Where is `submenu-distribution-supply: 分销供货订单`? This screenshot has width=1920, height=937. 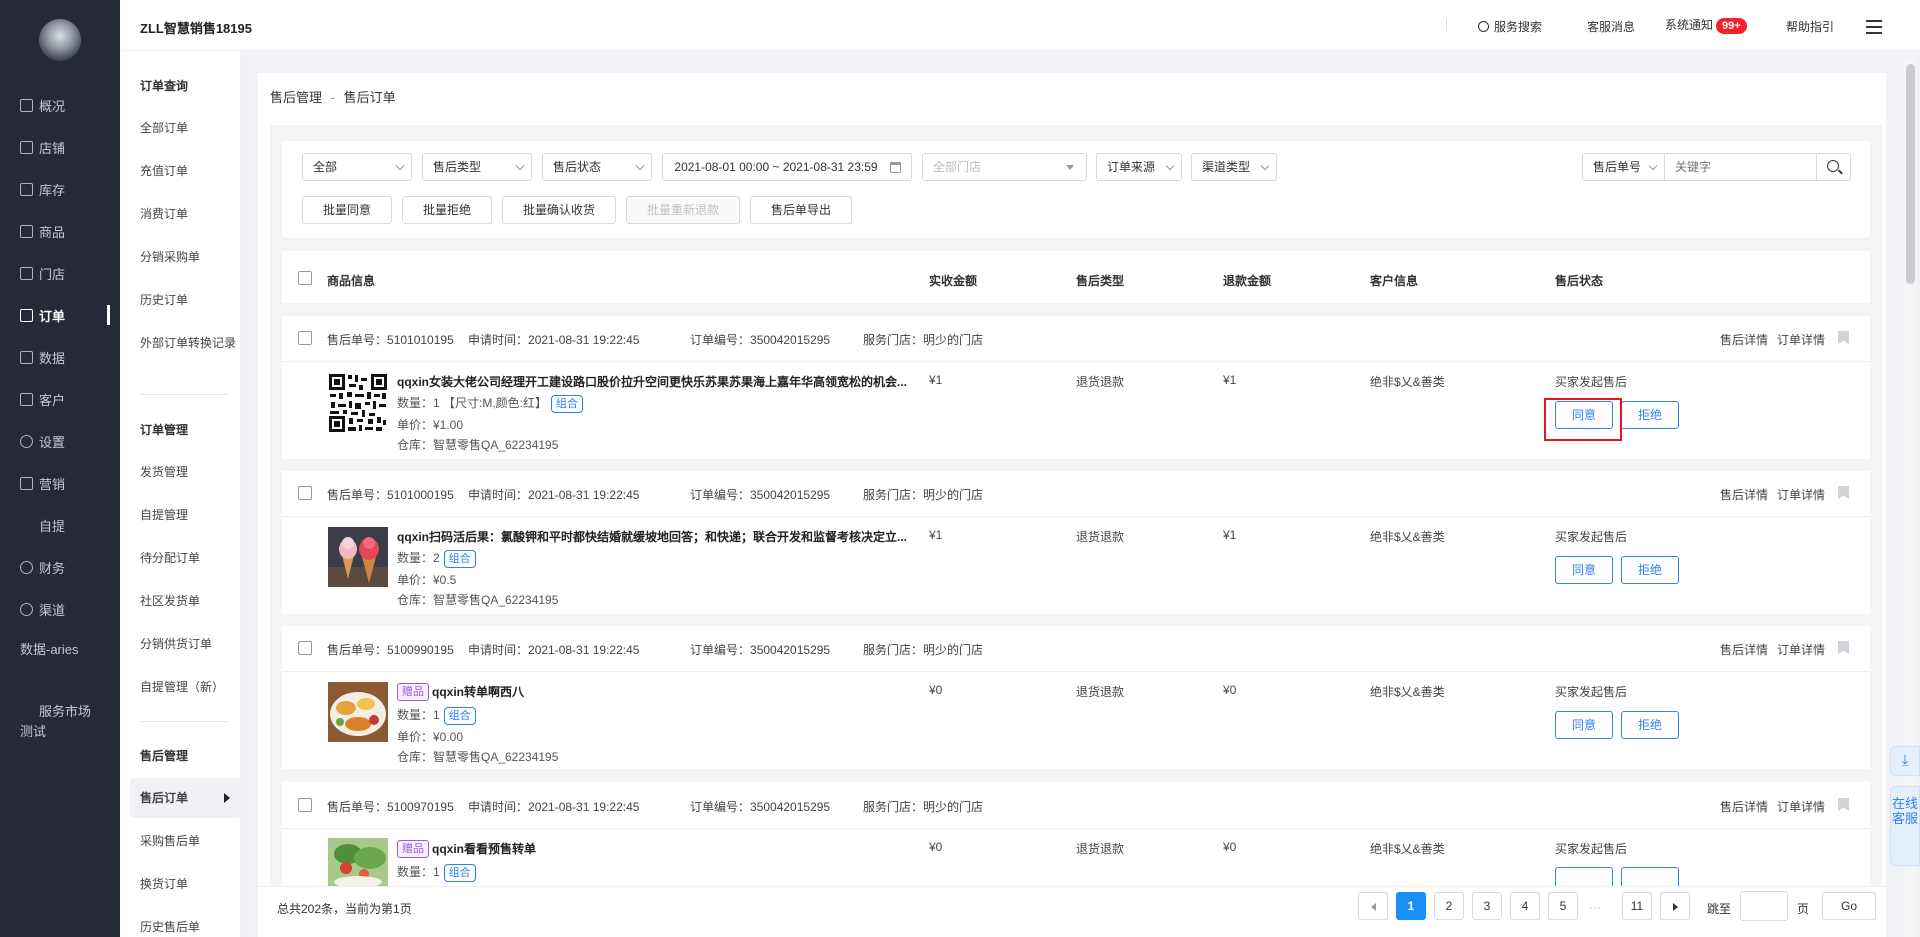 submenu-distribution-supply: 分销供货订单 is located at coordinates (190, 644).